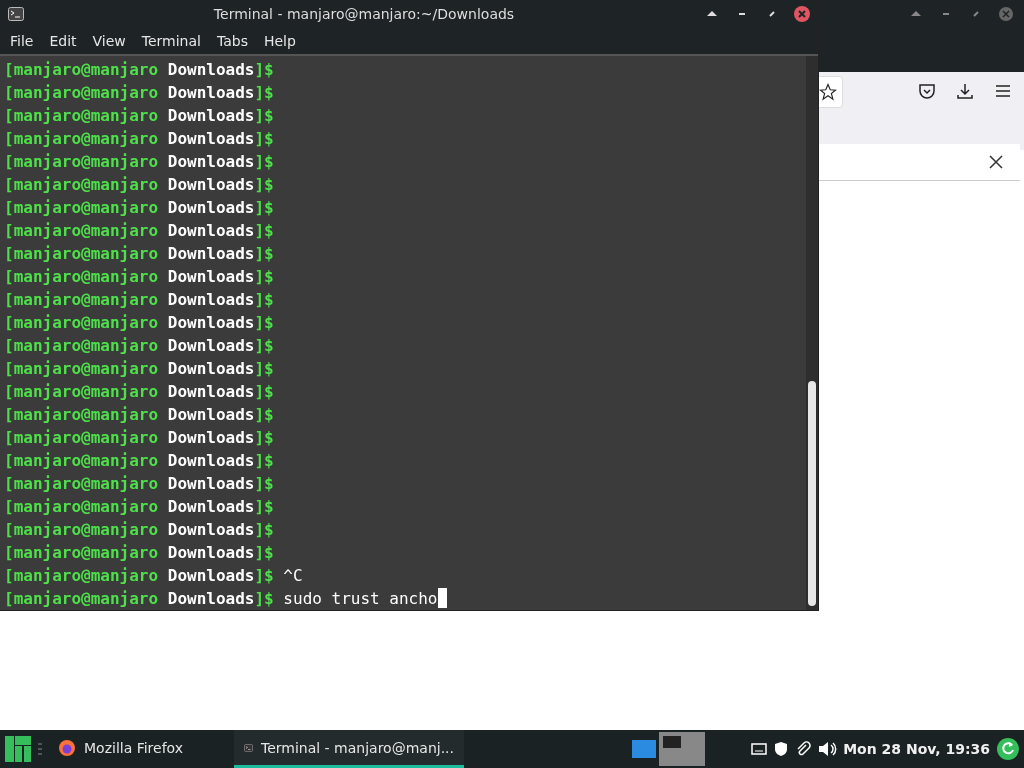 The width and height of the screenshot is (1024, 768). Describe the element at coordinates (965, 91) in the screenshot. I see `download-icon` at that location.